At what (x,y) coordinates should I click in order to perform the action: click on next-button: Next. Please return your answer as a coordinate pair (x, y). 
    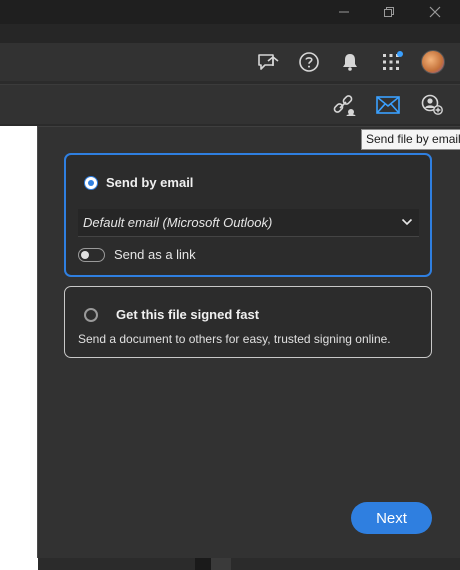
    Looking at the image, I should click on (391, 518).